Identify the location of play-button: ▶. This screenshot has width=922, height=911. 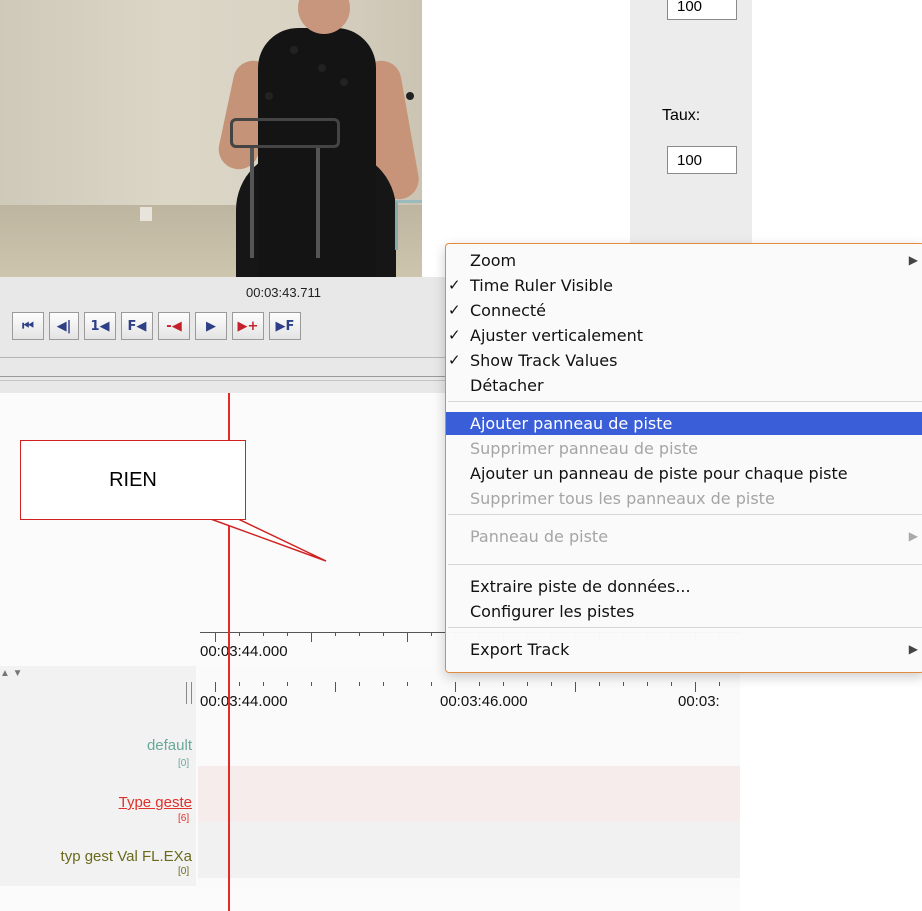
(211, 326).